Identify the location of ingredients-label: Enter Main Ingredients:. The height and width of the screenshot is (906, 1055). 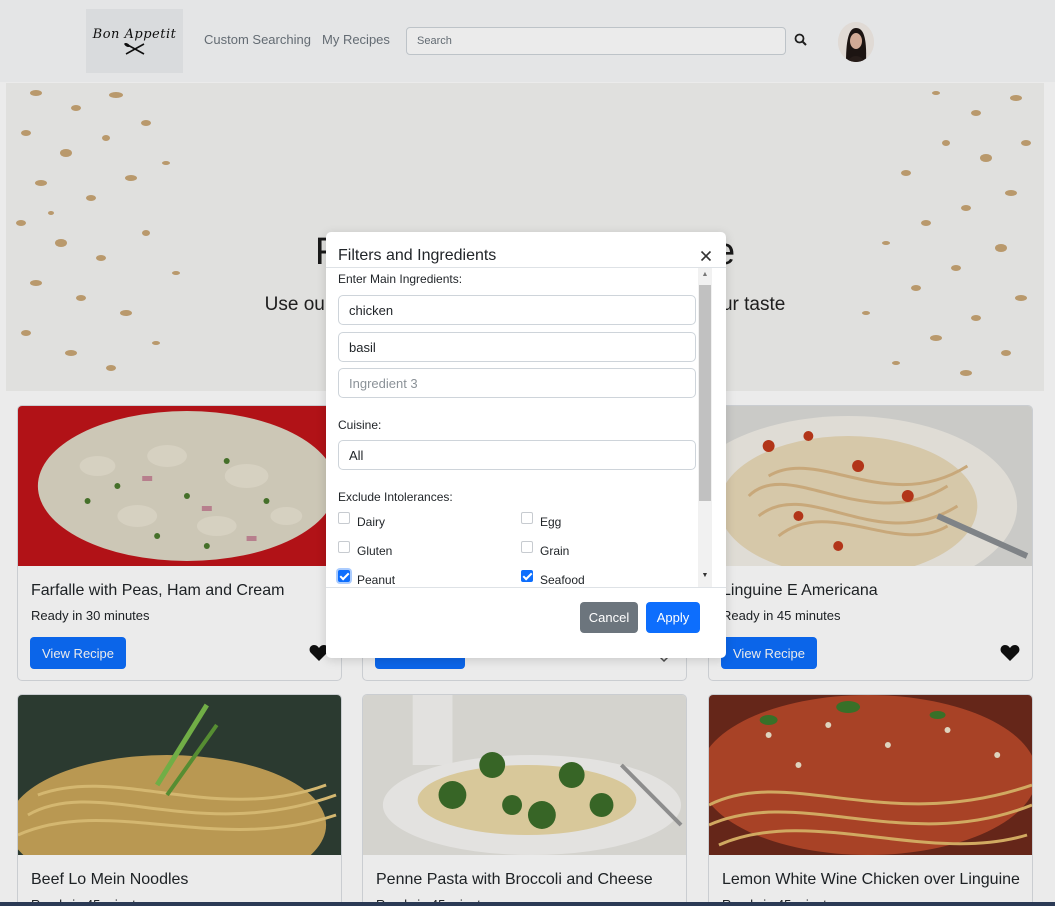
(400, 279).